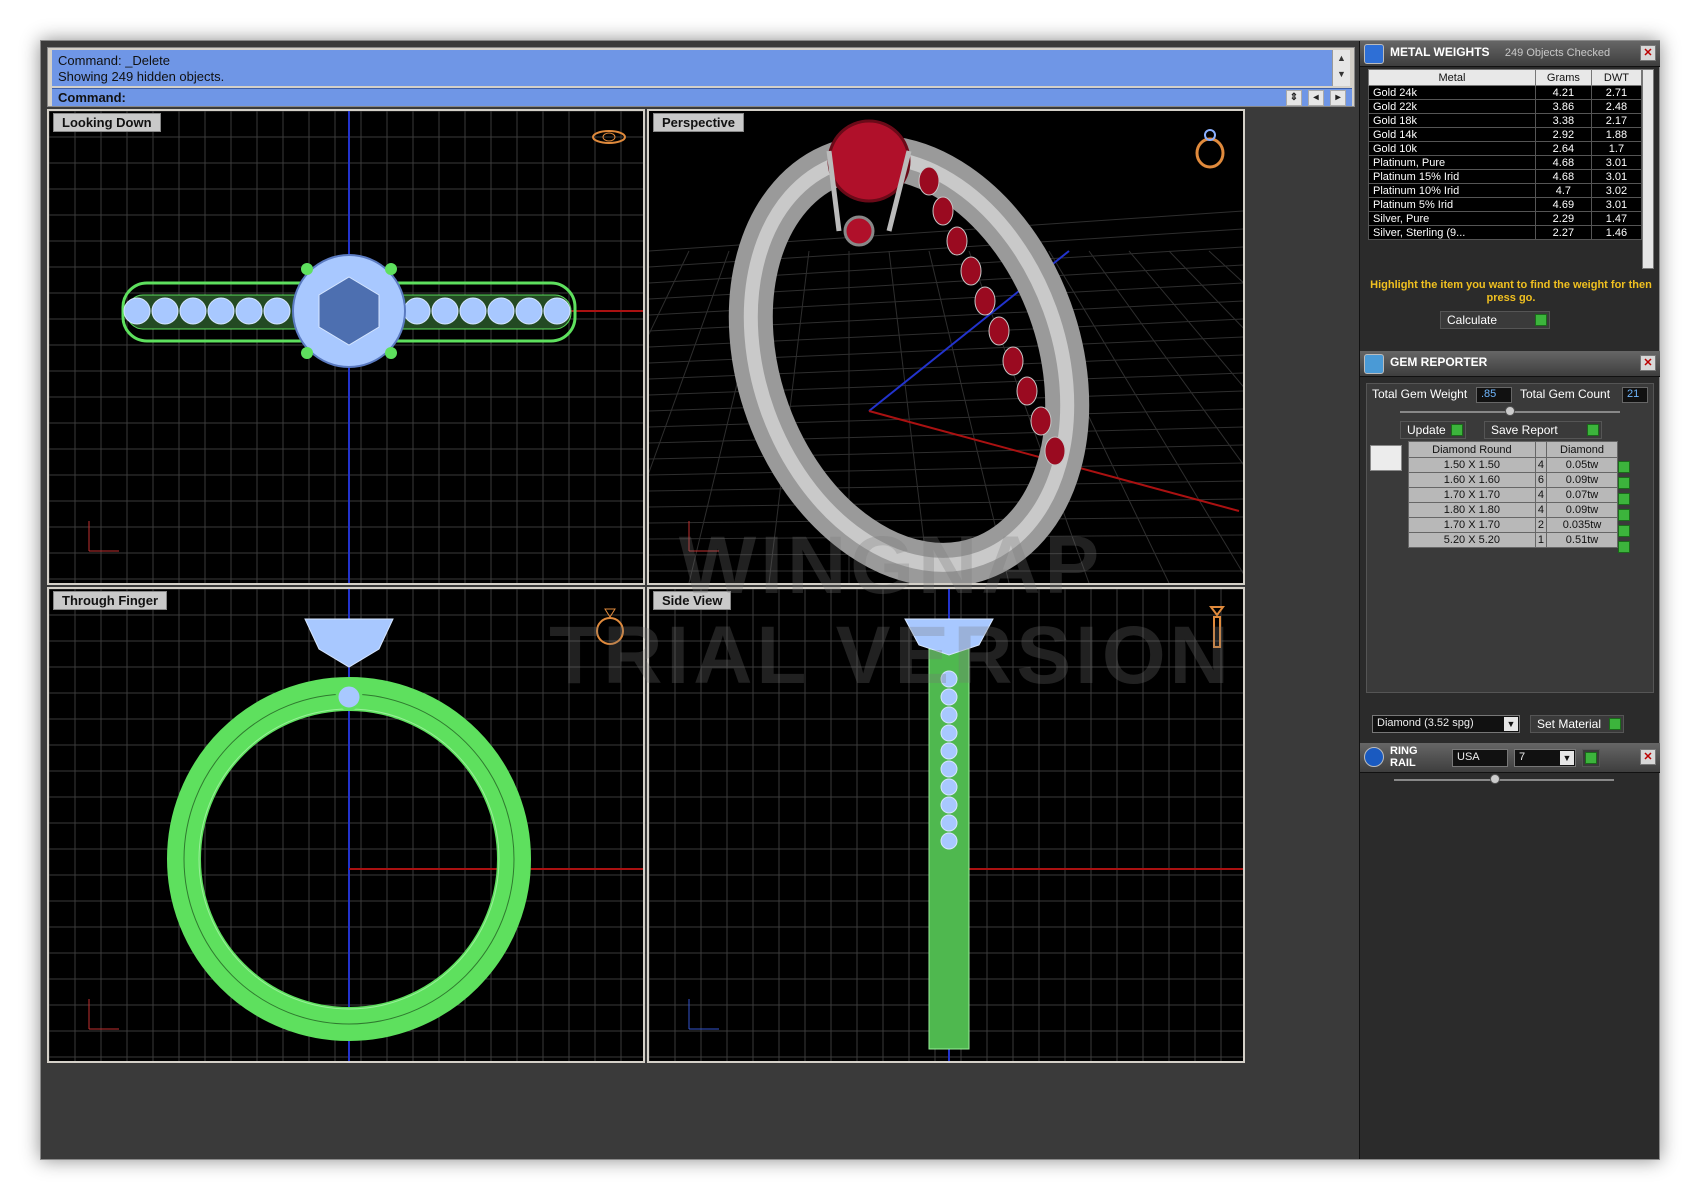  I want to click on gem-row: 1.70 X 1.70 2 0.035tw, so click(1513, 525).